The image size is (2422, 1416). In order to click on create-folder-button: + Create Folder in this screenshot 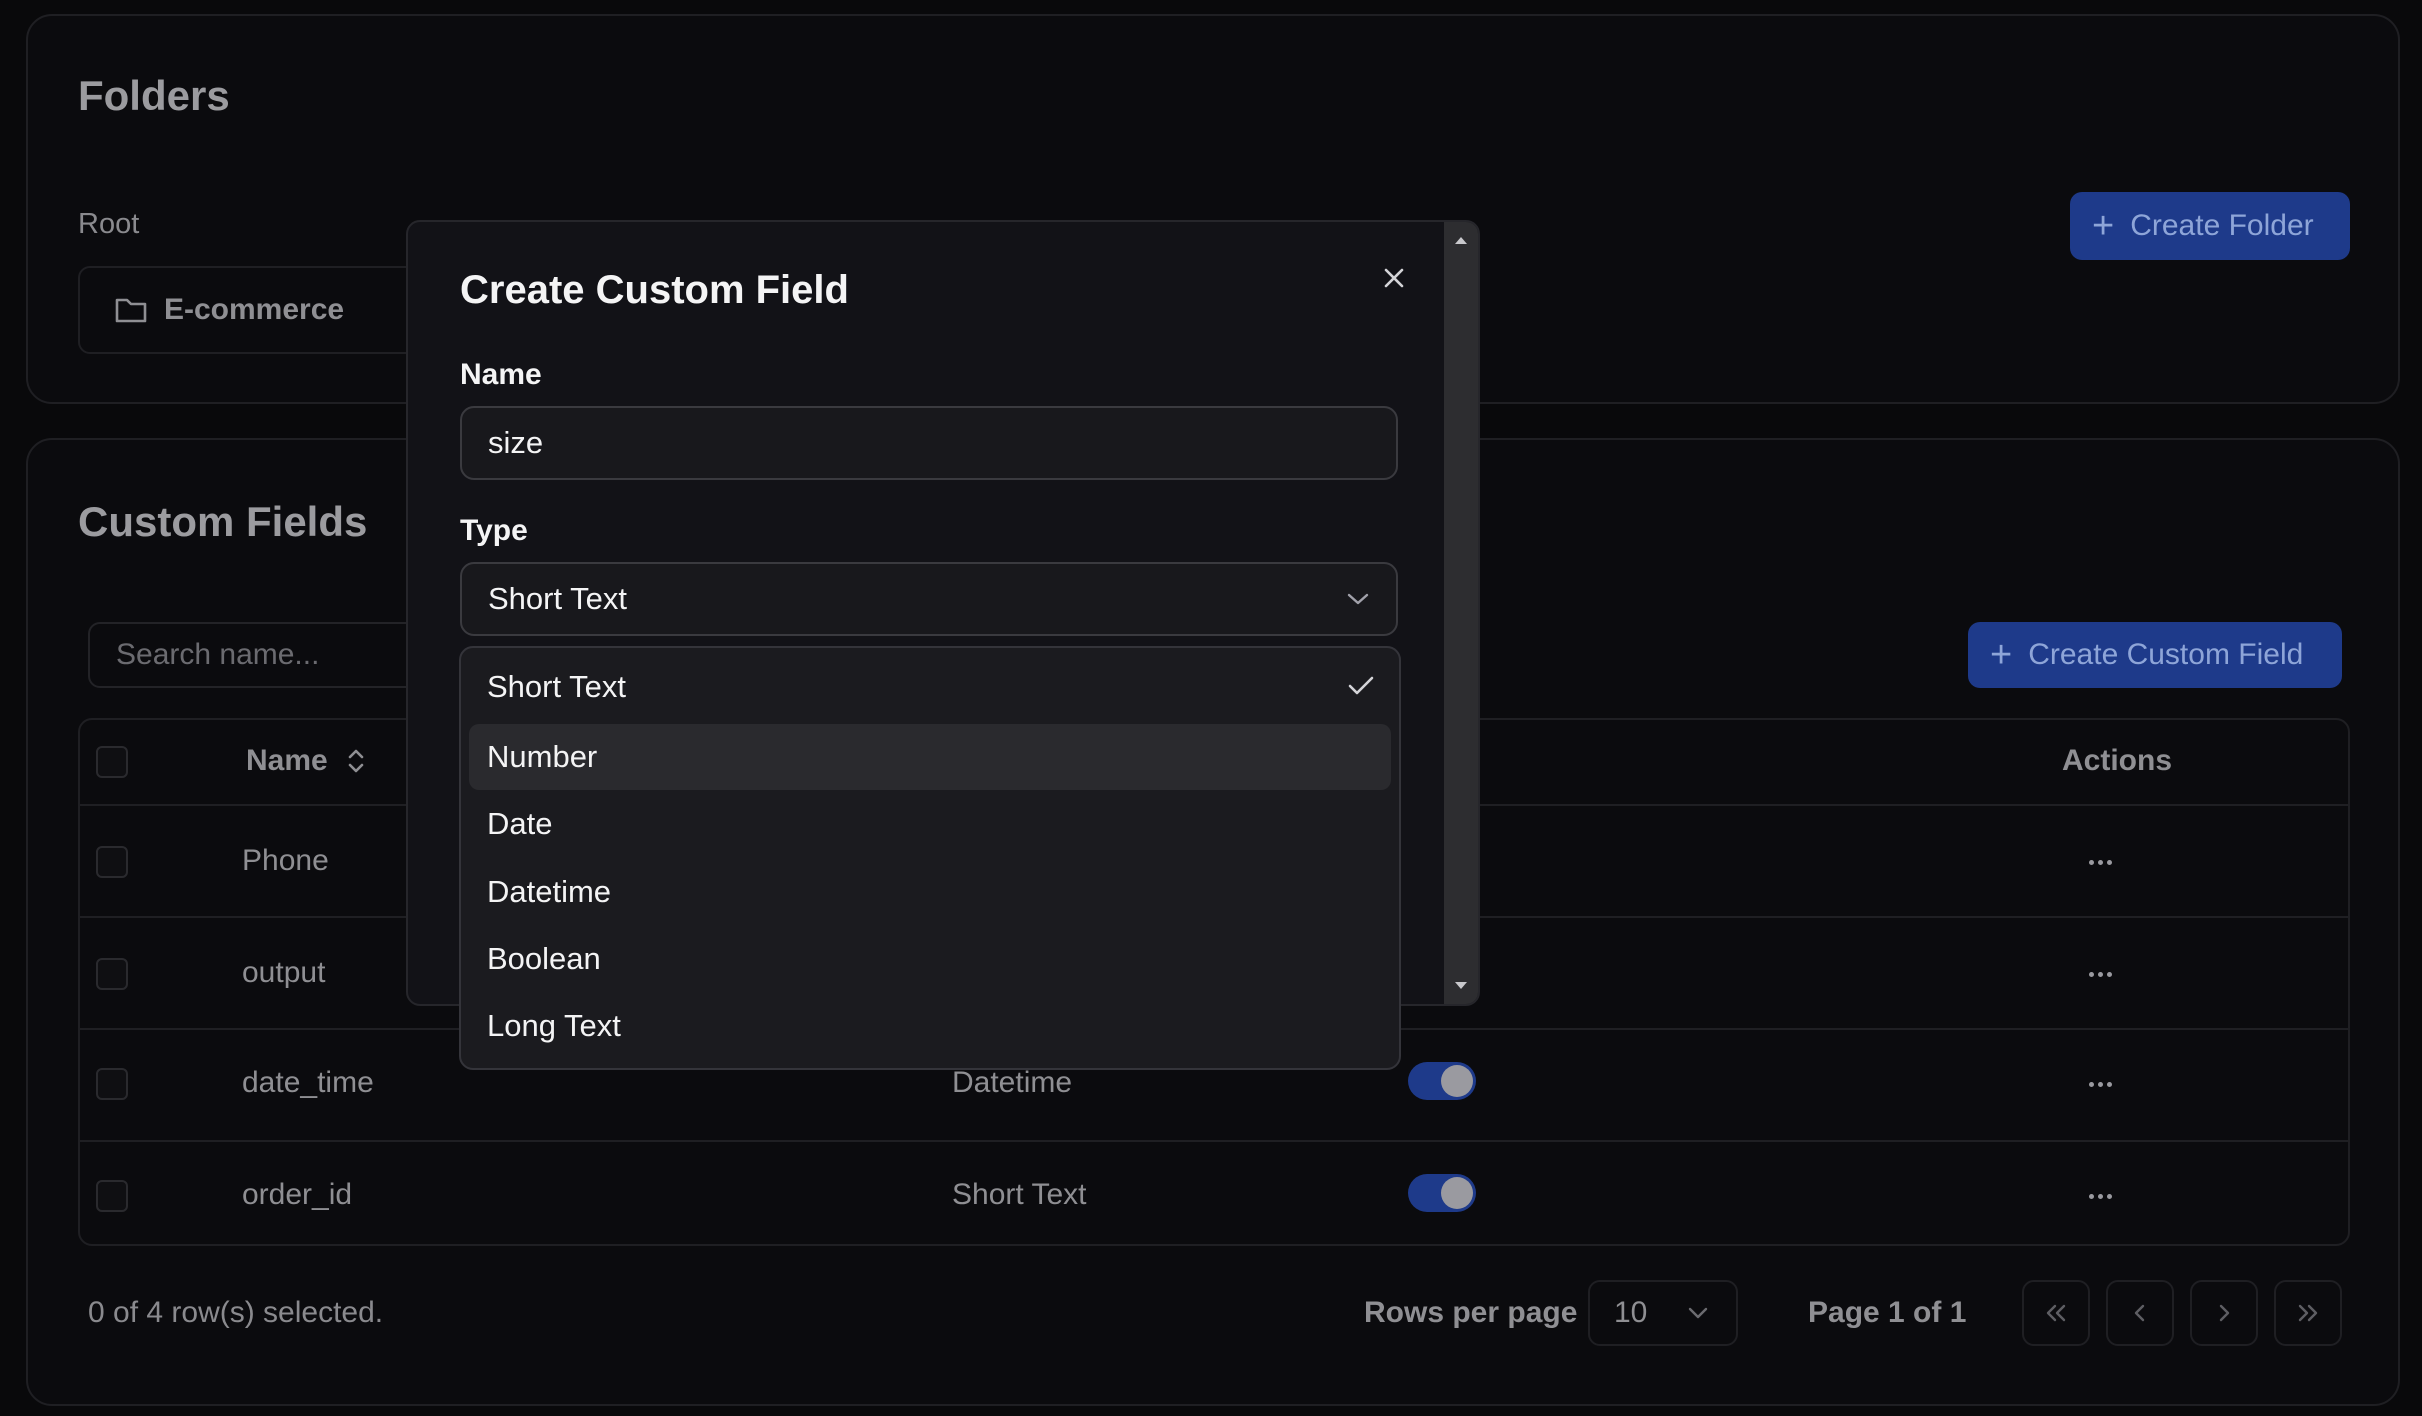, I will do `click(2210, 226)`.